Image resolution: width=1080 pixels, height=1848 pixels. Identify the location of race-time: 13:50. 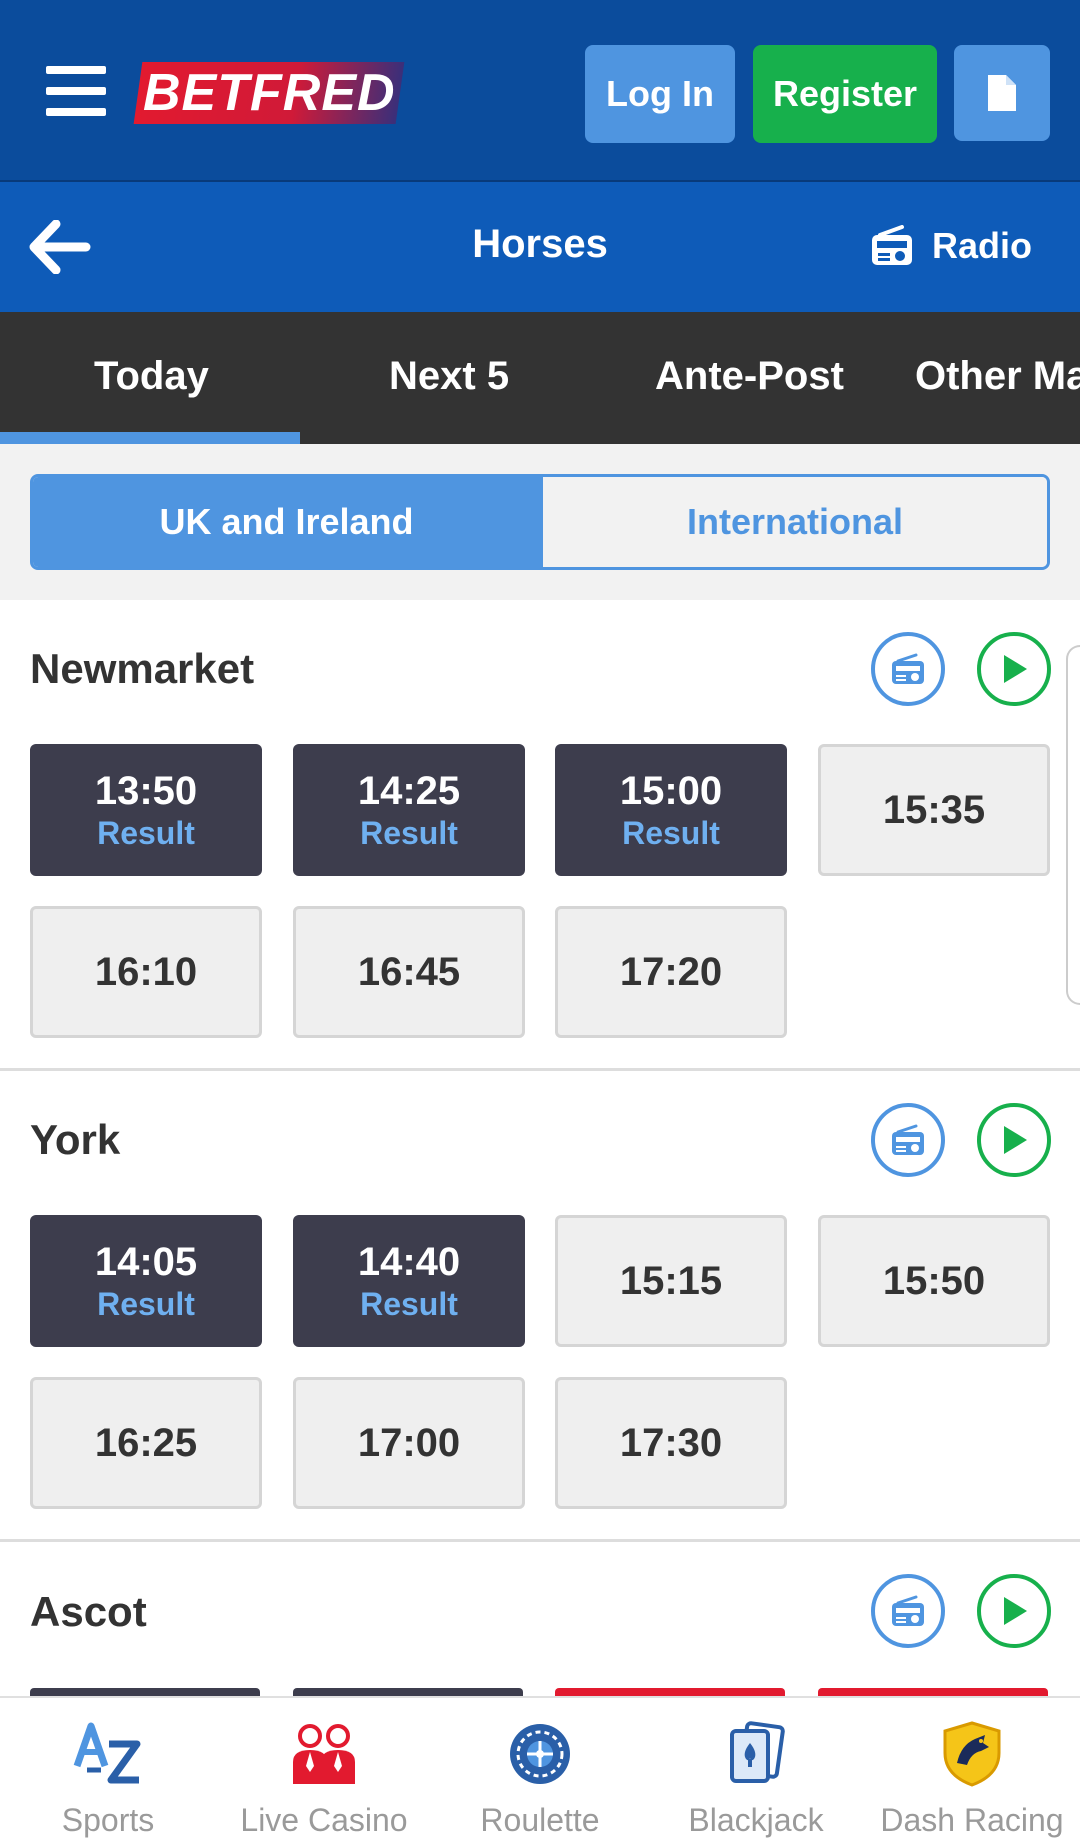
(146, 791).